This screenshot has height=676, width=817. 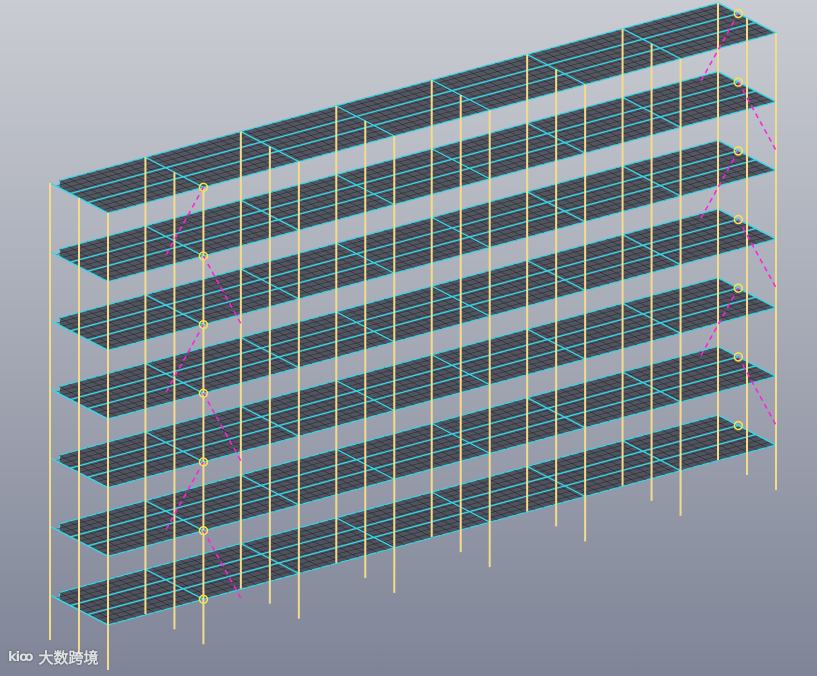 I want to click on dashu-logo-icon: kiꝏ, so click(x=21, y=657).